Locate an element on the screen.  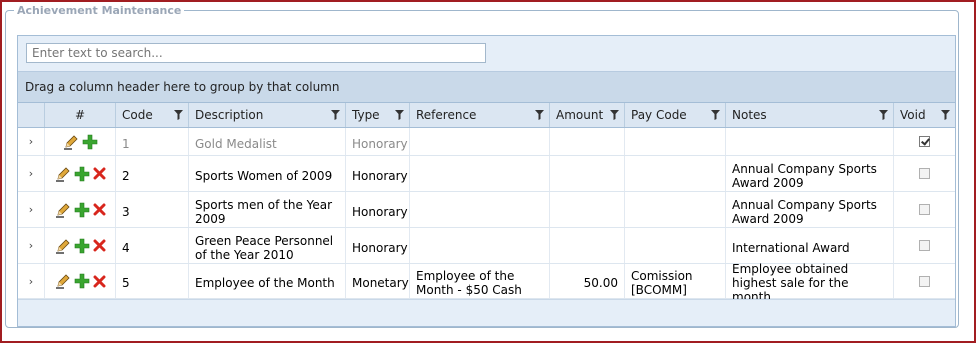
cell-description: Sports men of the Year 2009 is located at coordinates (267, 209).